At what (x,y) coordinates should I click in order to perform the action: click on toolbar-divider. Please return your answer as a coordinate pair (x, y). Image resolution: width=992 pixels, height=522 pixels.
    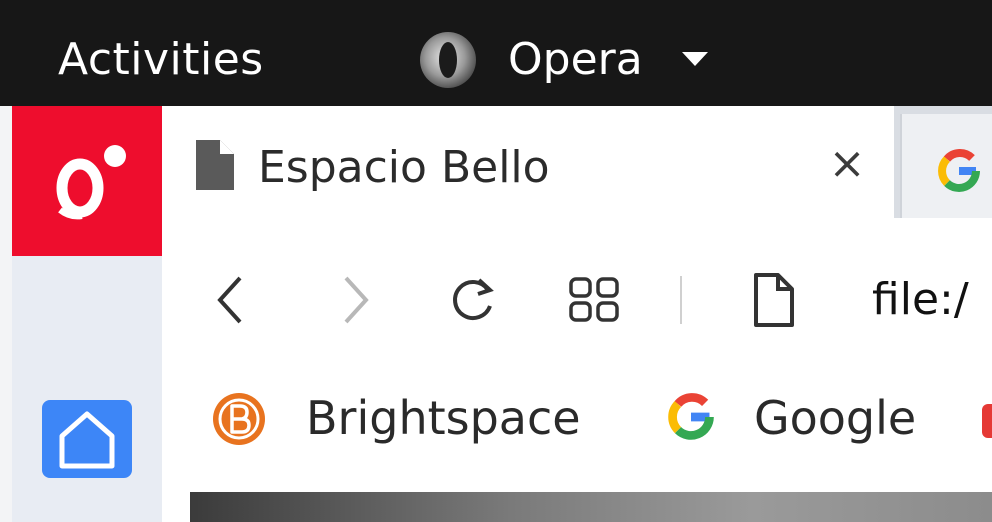
    Looking at the image, I should click on (681, 300).